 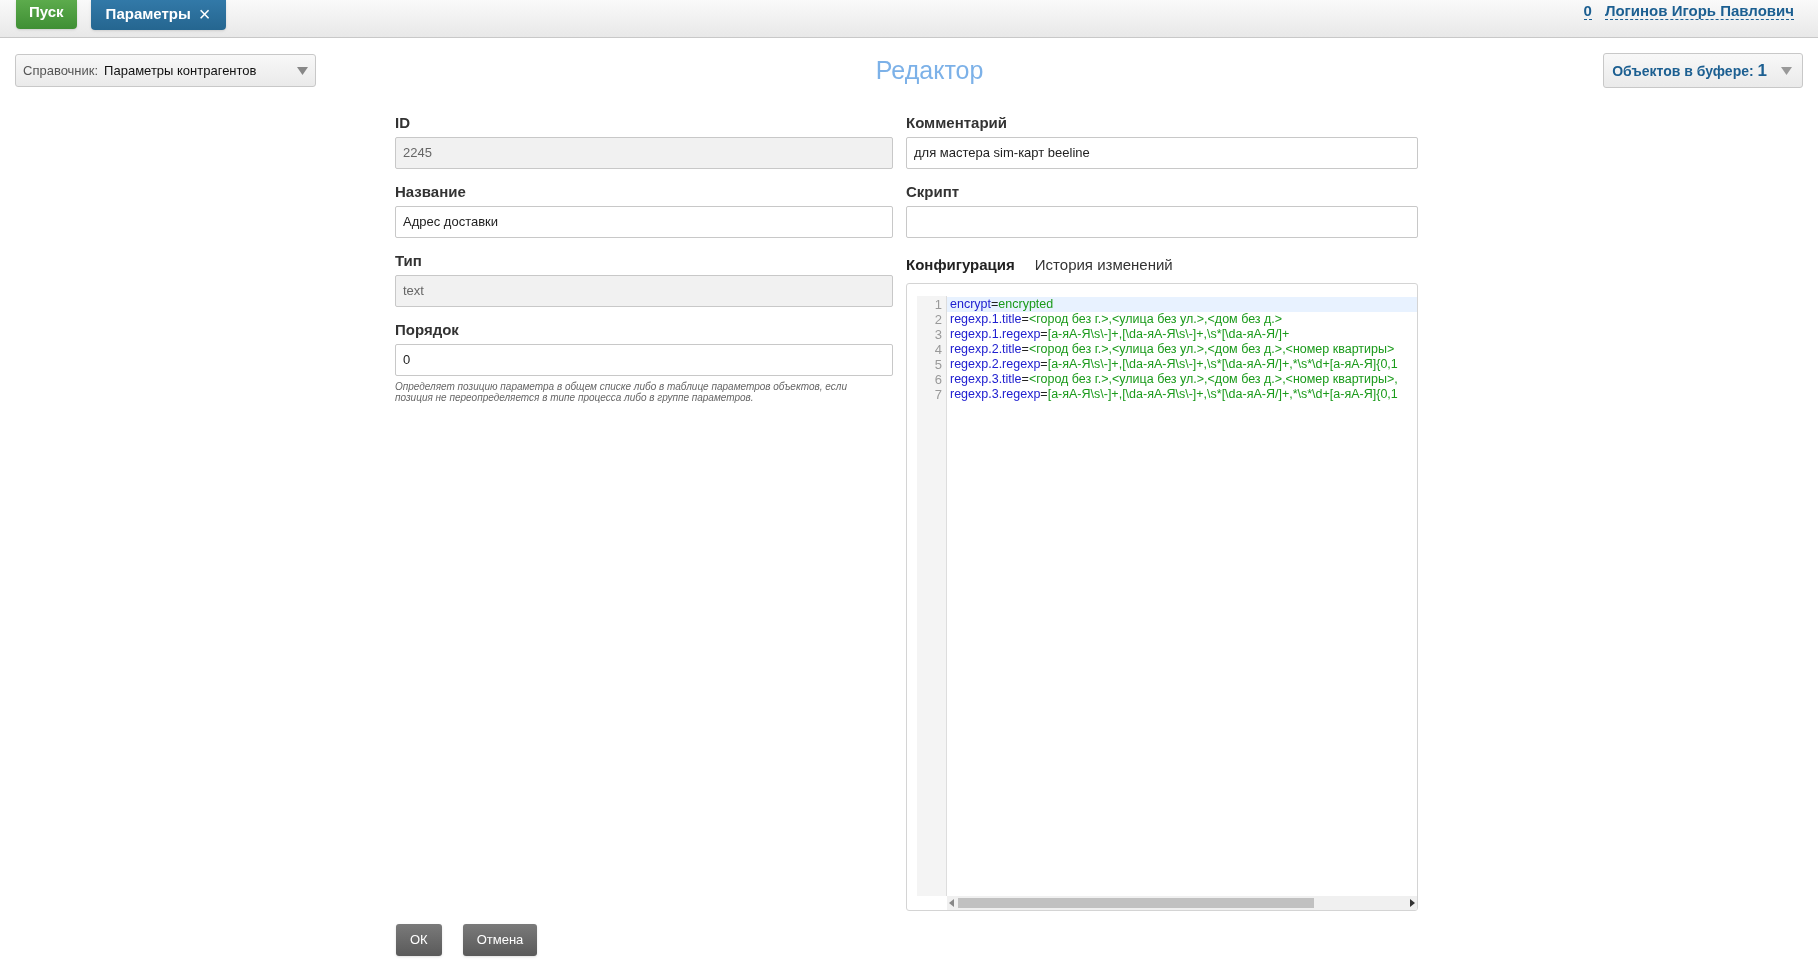 What do you see at coordinates (957, 122) in the screenshot?
I see `field-label: Комментарий` at bounding box center [957, 122].